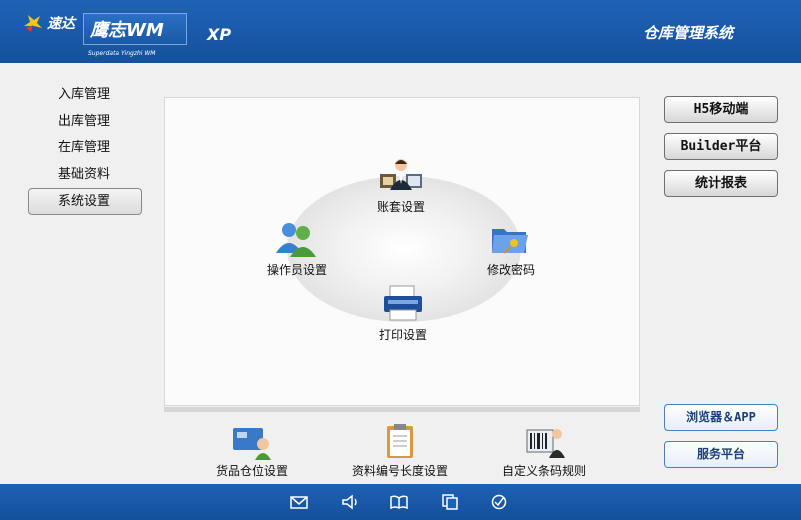 The image size is (801, 520). I want to click on book-icon, so click(399, 502).